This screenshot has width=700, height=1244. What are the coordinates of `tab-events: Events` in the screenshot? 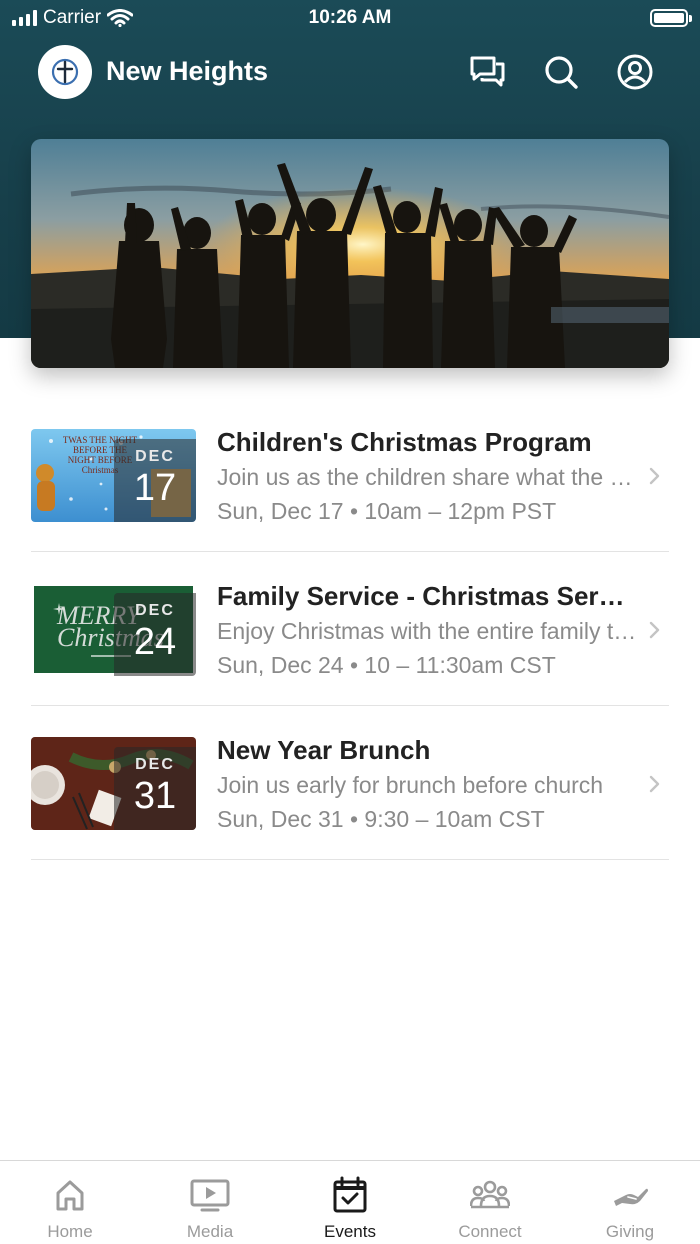 It's located at (350, 1202).